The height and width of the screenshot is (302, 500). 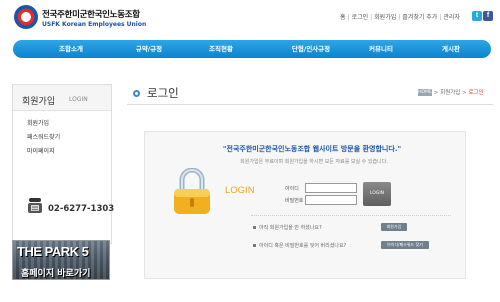 I want to click on password-label: 비밀번호, so click(x=294, y=201).